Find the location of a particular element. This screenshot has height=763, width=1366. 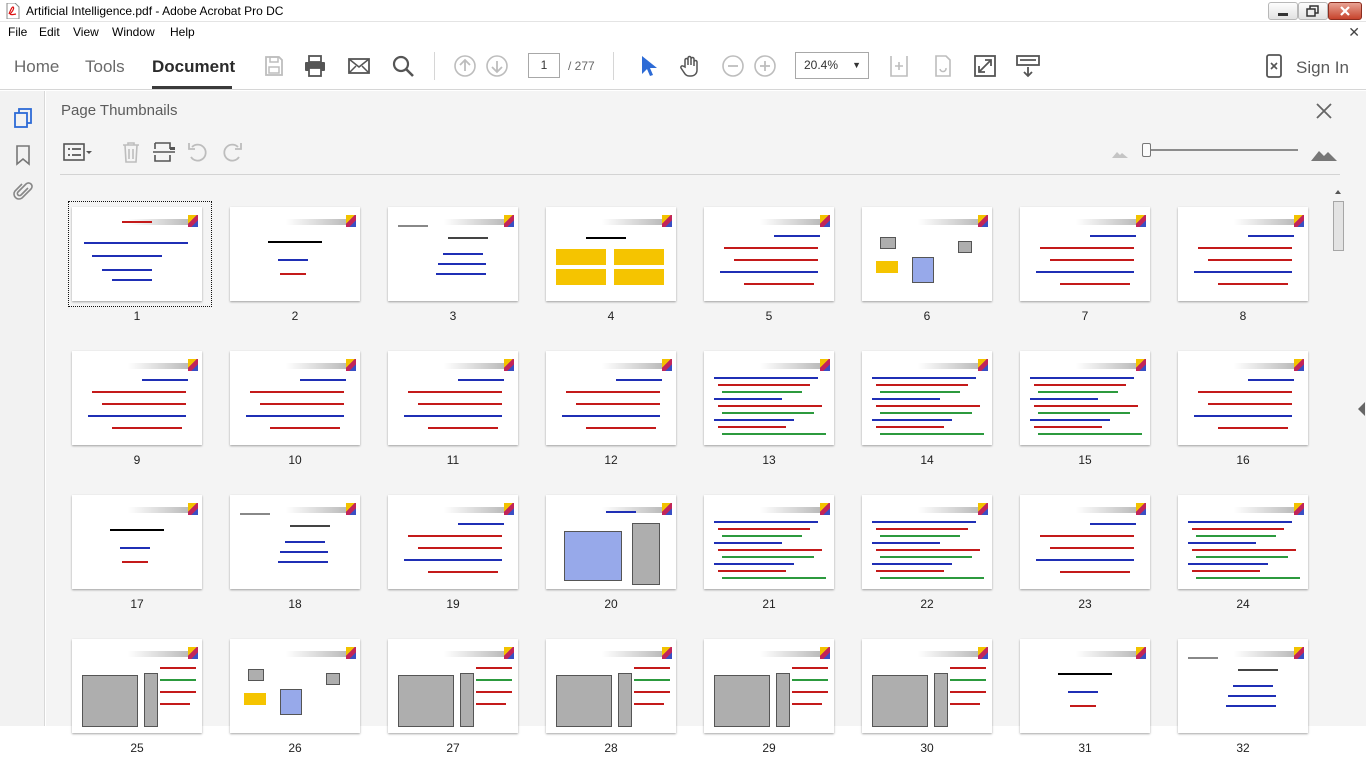

hand-tool-icon is located at coordinates (690, 66).